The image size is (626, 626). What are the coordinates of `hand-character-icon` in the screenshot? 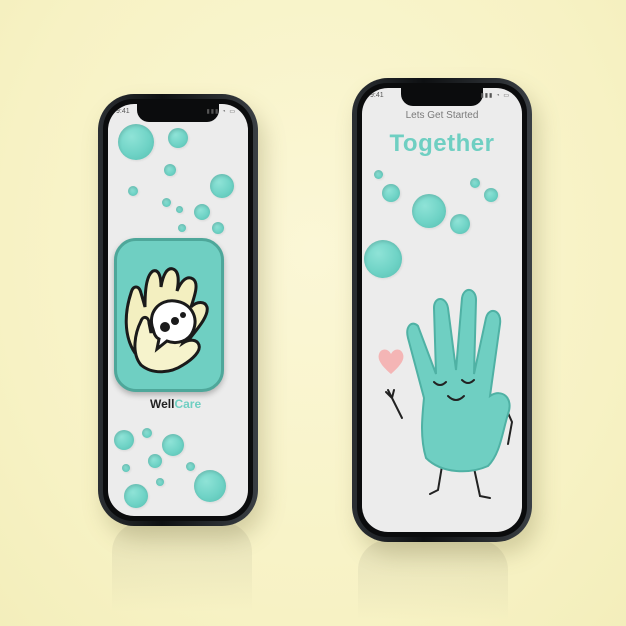 It's located at (449, 394).